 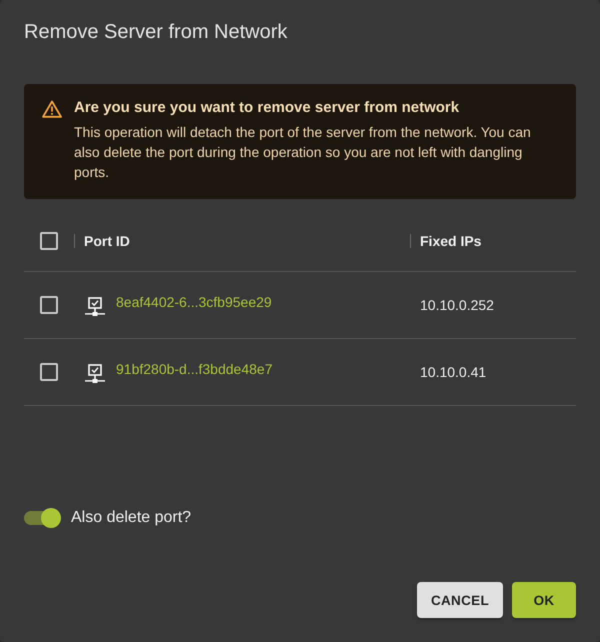 What do you see at coordinates (451, 240) in the screenshot?
I see `column-header: Fixed IPs` at bounding box center [451, 240].